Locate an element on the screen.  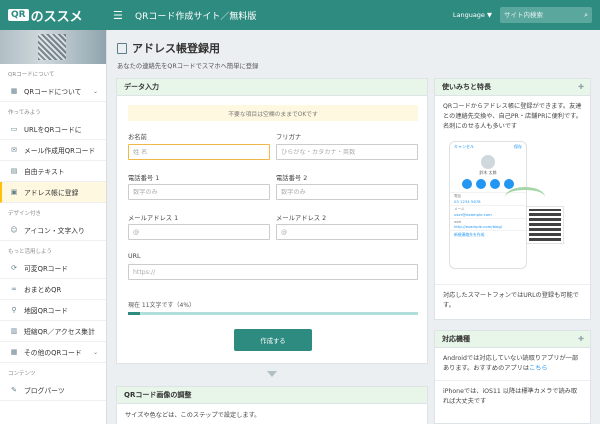
search-box: ⌕ is located at coordinates (546, 15).